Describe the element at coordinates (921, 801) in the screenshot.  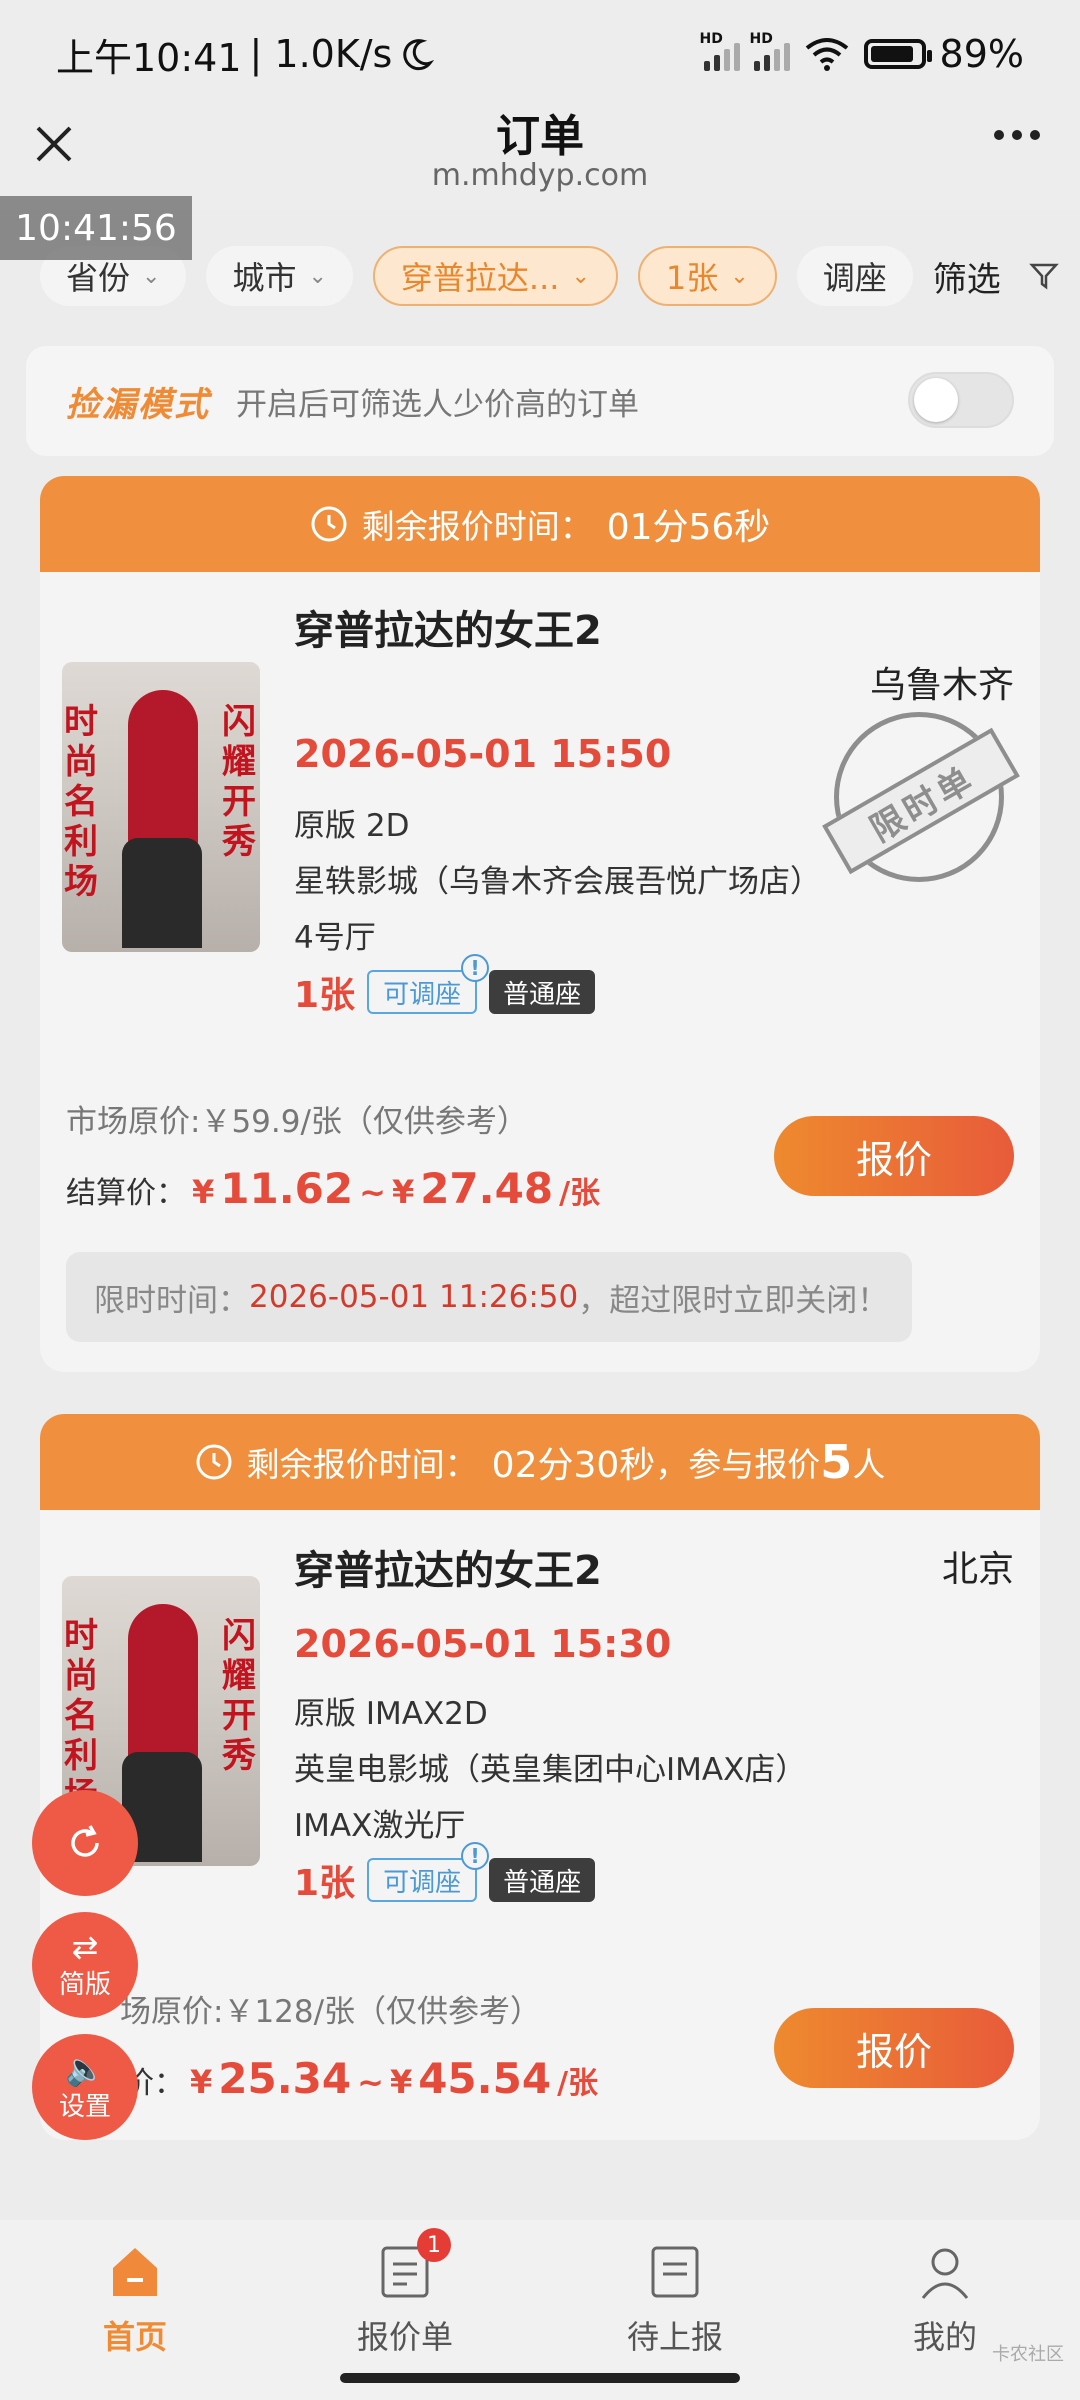
I see `stamp-text: 限时单` at that location.